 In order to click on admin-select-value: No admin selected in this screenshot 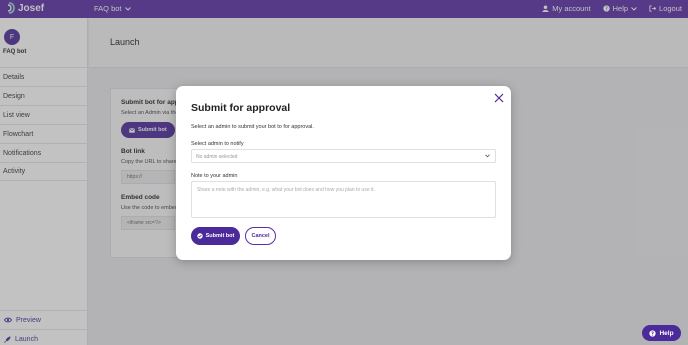, I will do `click(217, 157)`.